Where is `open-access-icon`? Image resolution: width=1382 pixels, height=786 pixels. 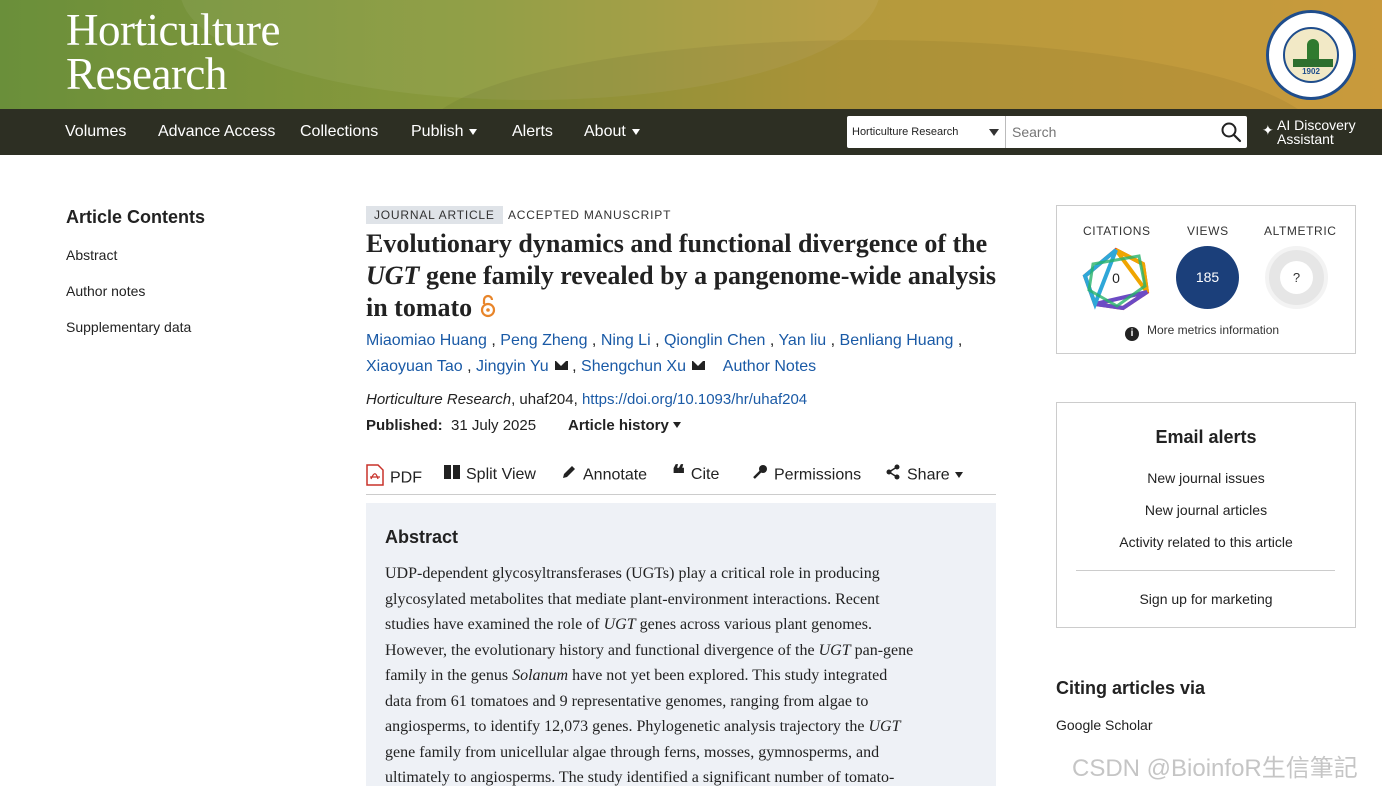
open-access-icon is located at coordinates (488, 310).